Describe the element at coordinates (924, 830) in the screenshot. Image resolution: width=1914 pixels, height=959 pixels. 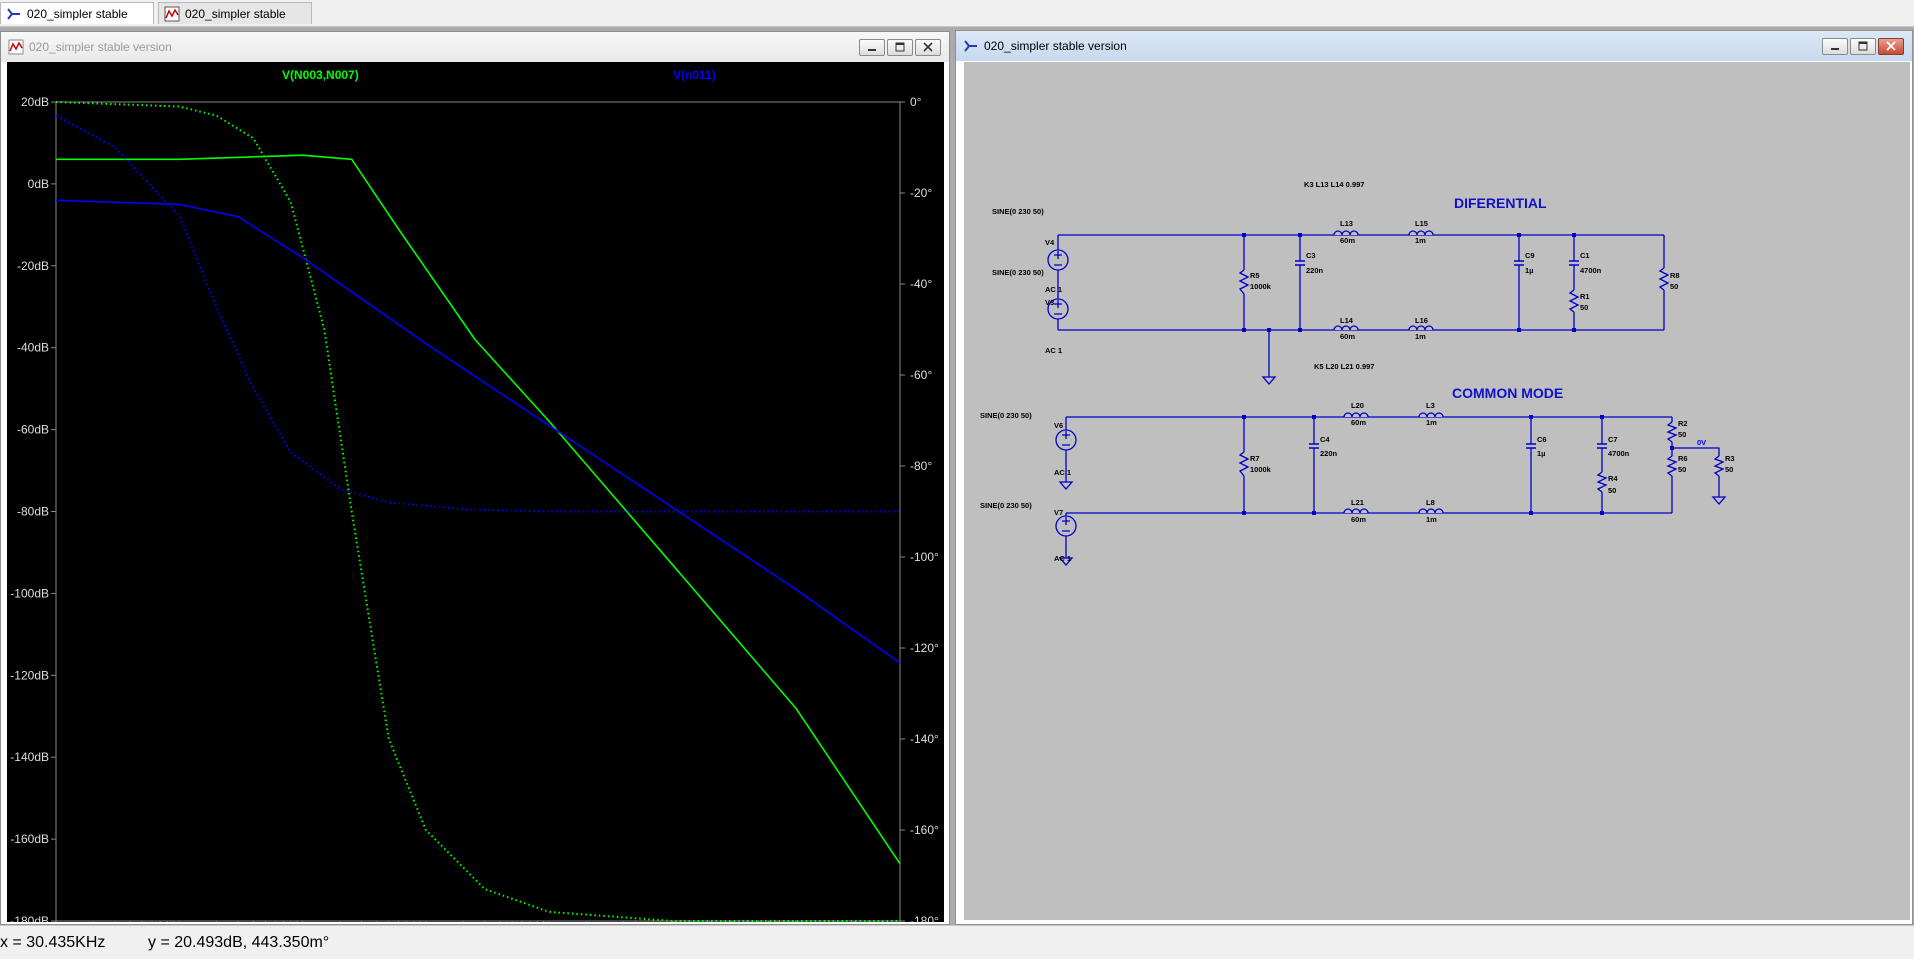
I see `right-tick-label: -160°` at that location.